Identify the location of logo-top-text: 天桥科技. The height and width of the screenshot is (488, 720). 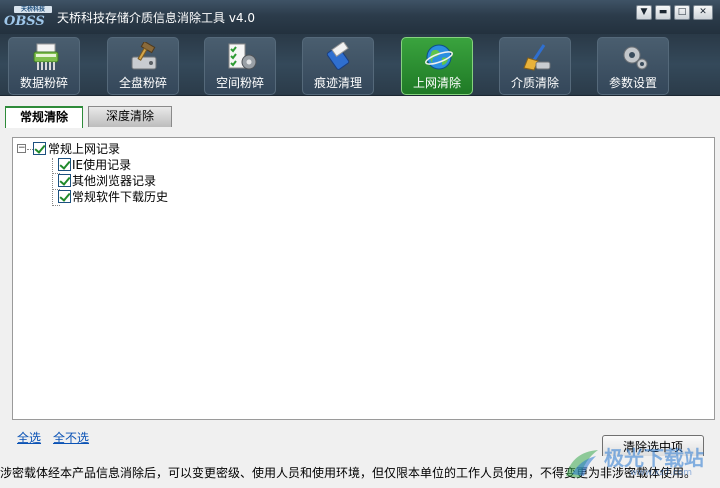
(33, 9).